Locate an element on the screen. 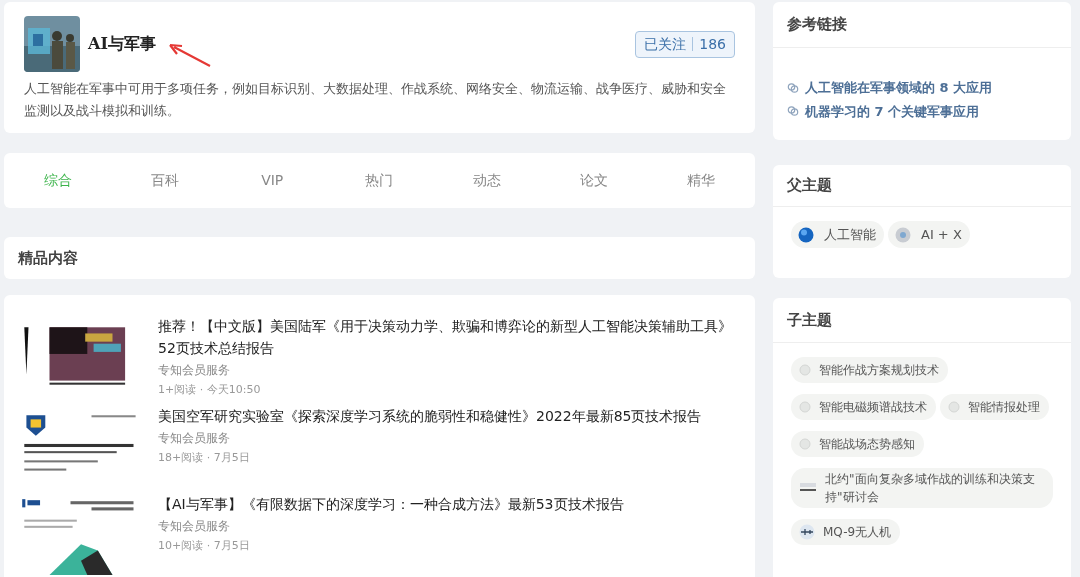  tab: 动态 is located at coordinates (487, 180).